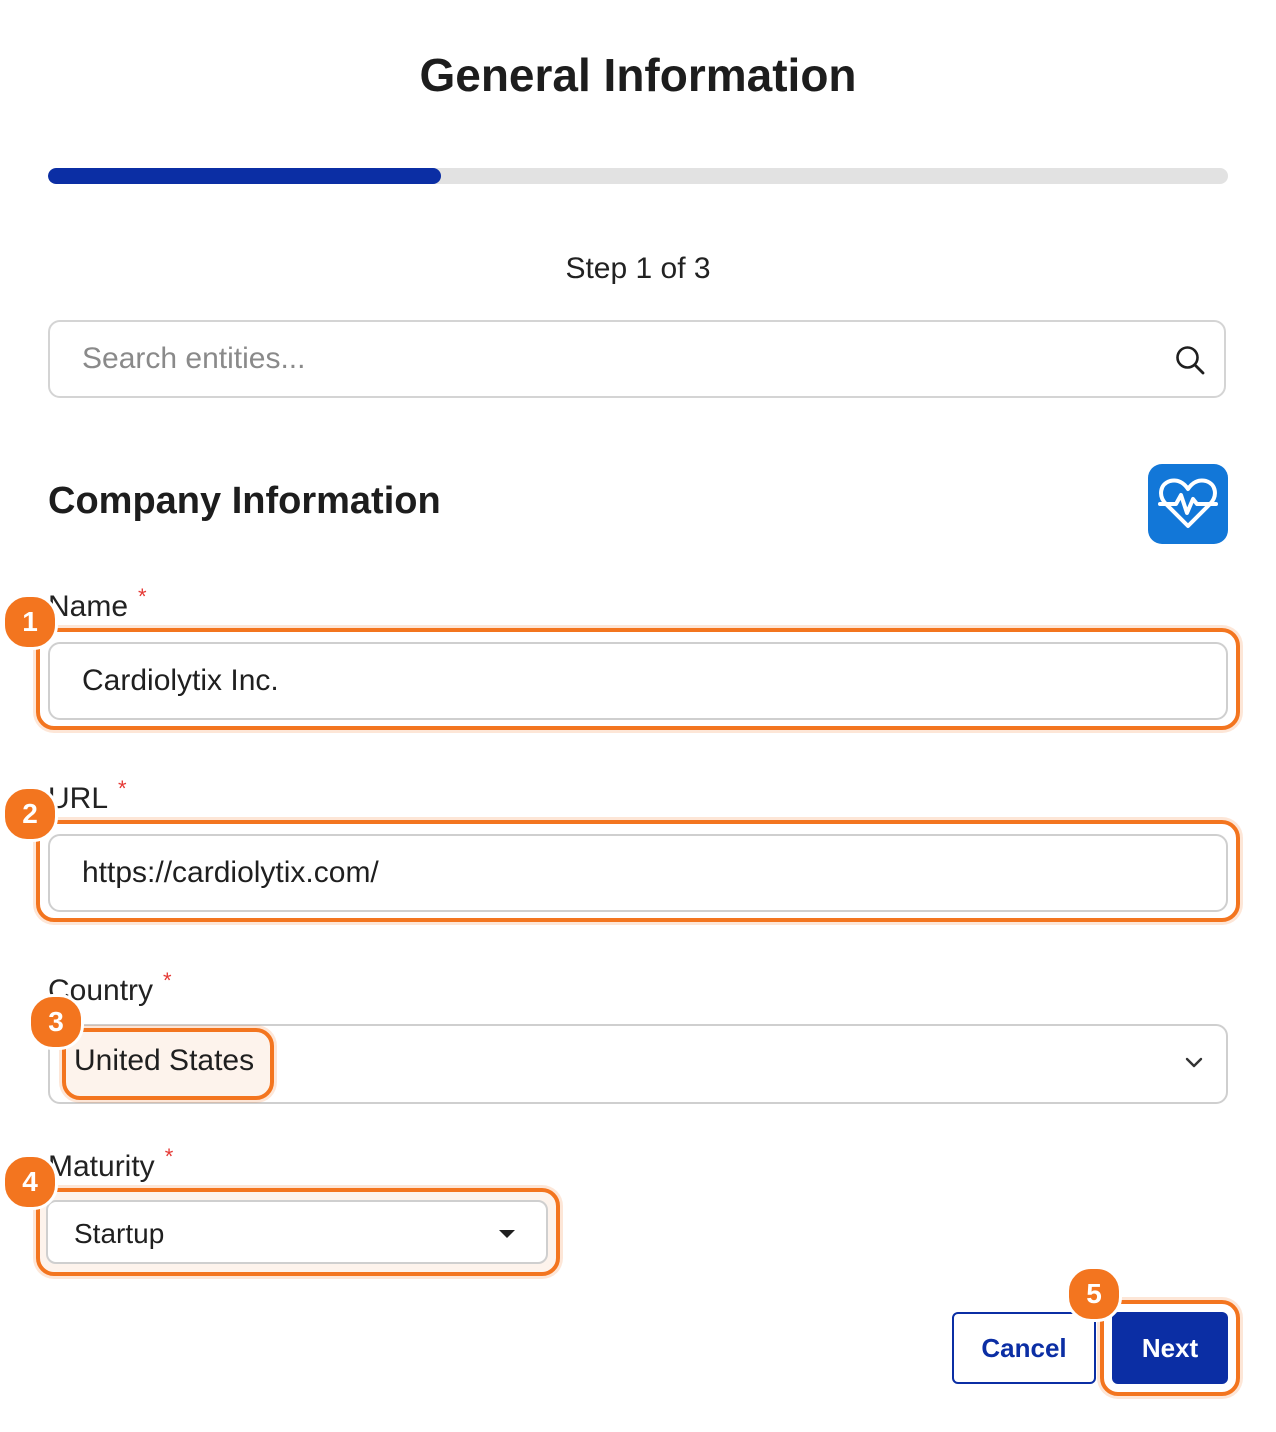 The image size is (1276, 1432). I want to click on step-marker-4: 4, so click(30, 1182).